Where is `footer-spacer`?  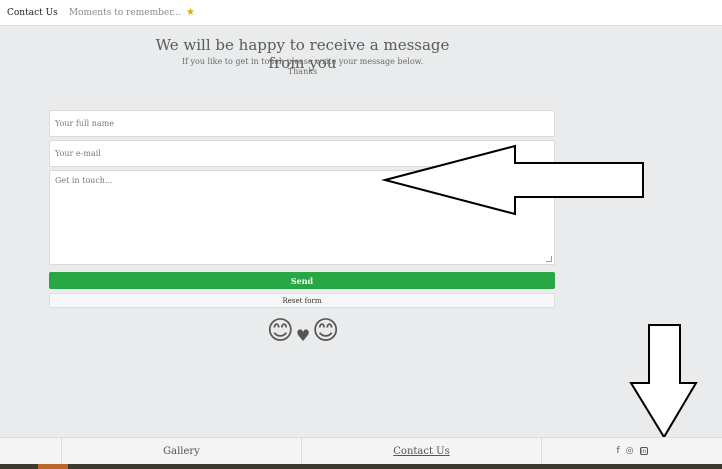 footer-spacer is located at coordinates (31, 451).